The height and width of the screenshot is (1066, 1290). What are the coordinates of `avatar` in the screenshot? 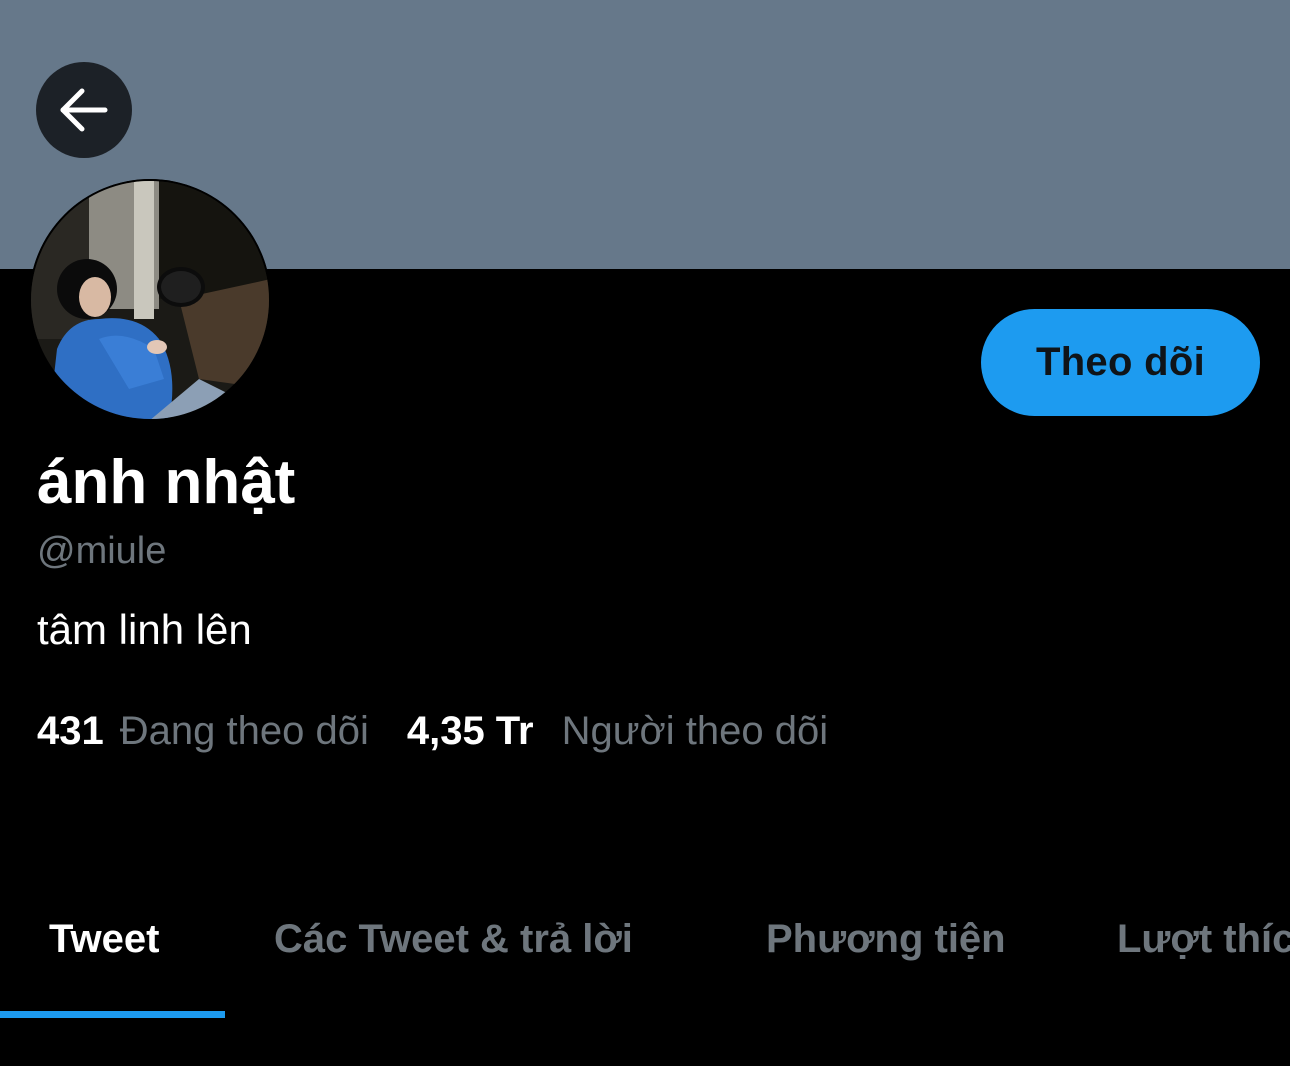 It's located at (150, 300).